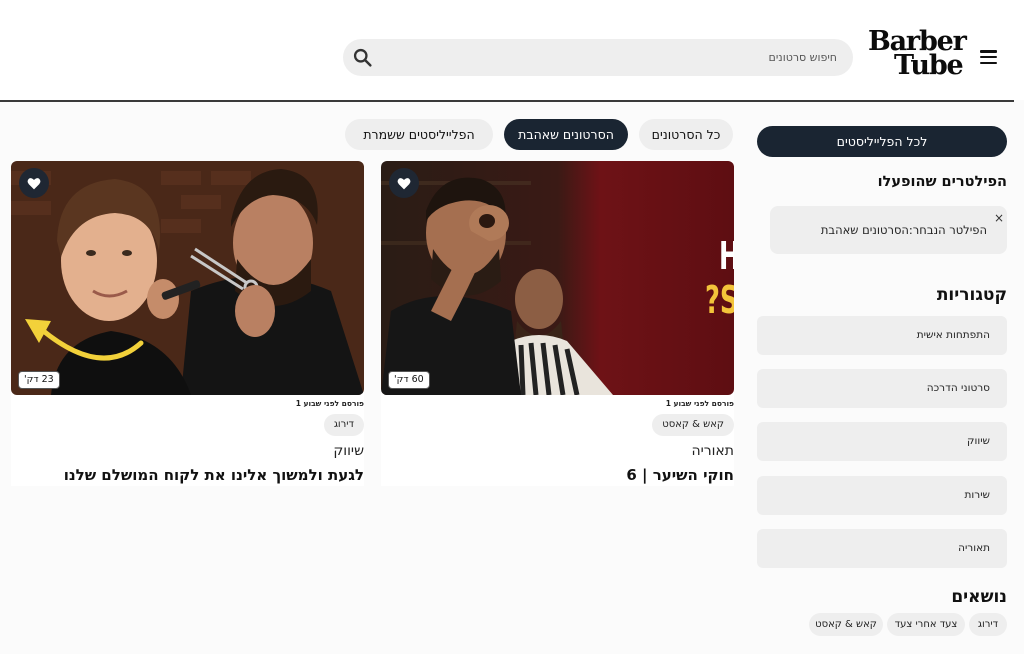 This screenshot has width=1024, height=654. I want to click on thumbnail-headline-line-2: SEE YOU?, so click(719, 300).